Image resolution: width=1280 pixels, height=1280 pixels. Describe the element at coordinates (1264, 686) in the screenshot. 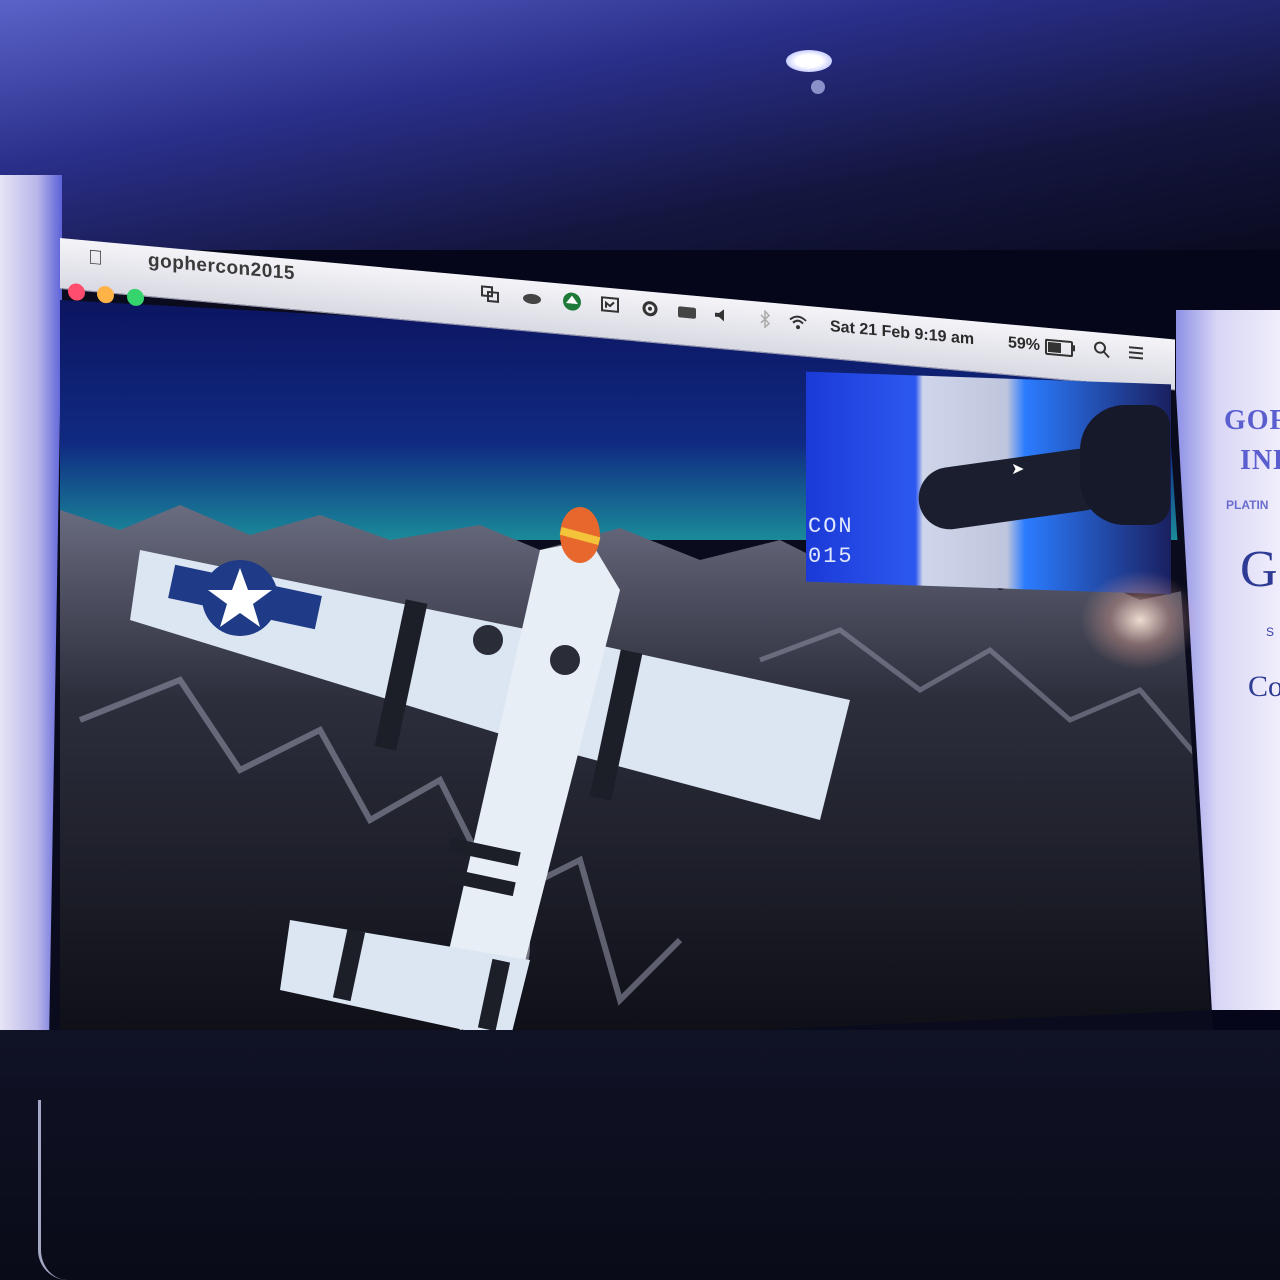

I see `banner-line: Co` at that location.